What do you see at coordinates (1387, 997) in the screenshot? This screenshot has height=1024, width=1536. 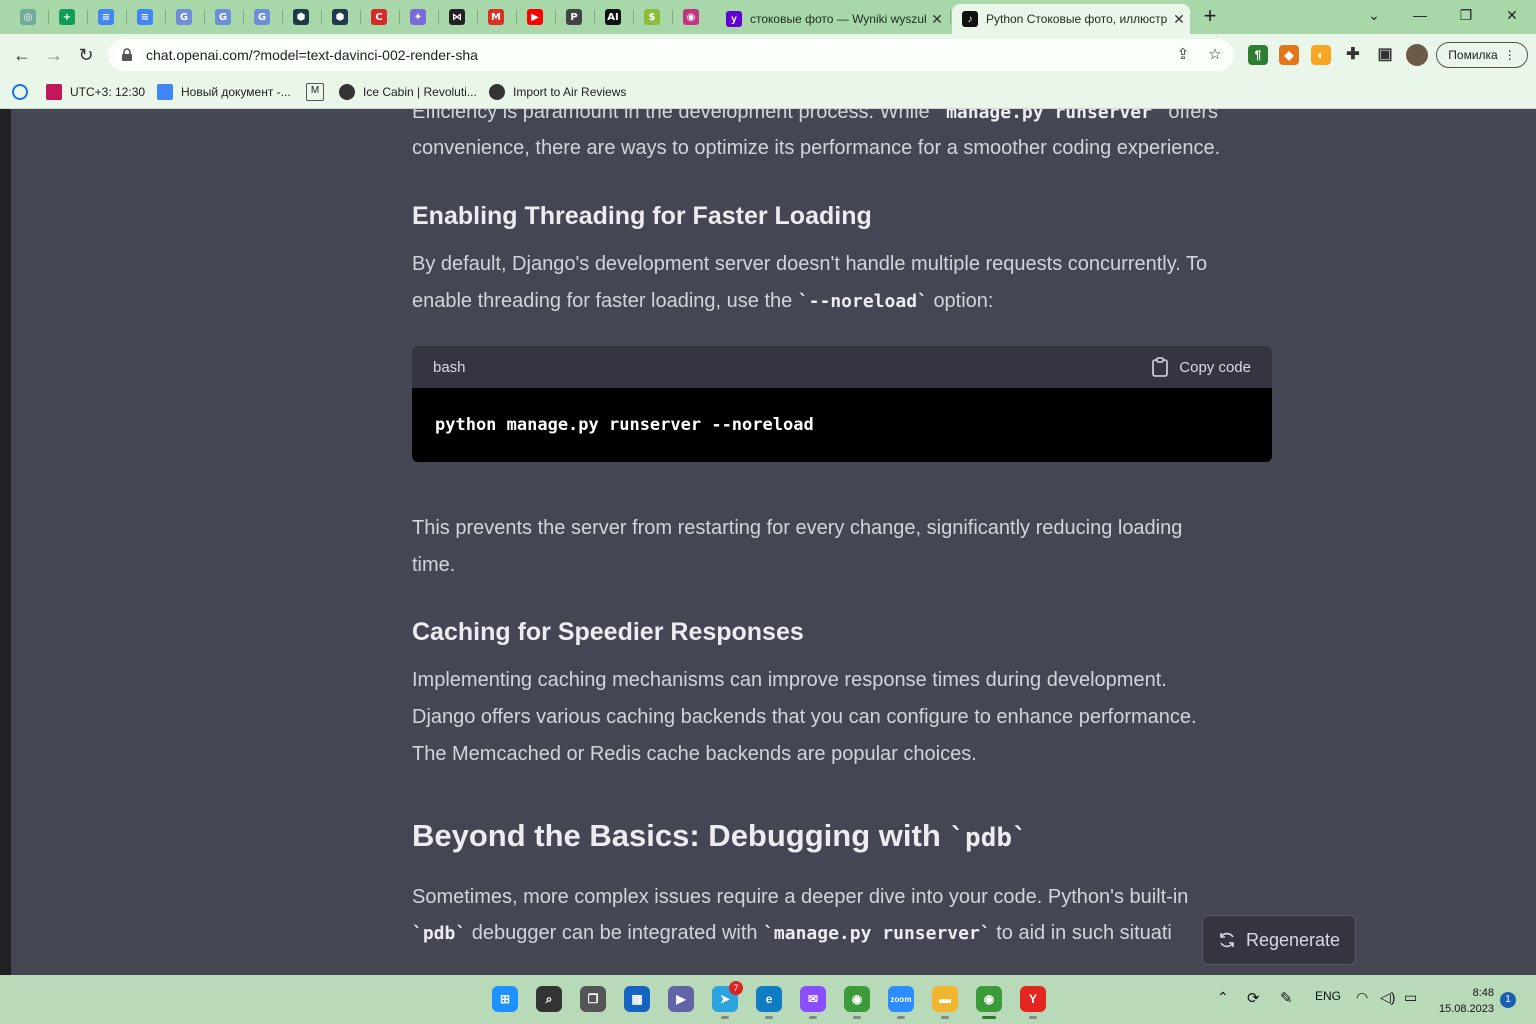 I see `volume-icon: ◁)` at bounding box center [1387, 997].